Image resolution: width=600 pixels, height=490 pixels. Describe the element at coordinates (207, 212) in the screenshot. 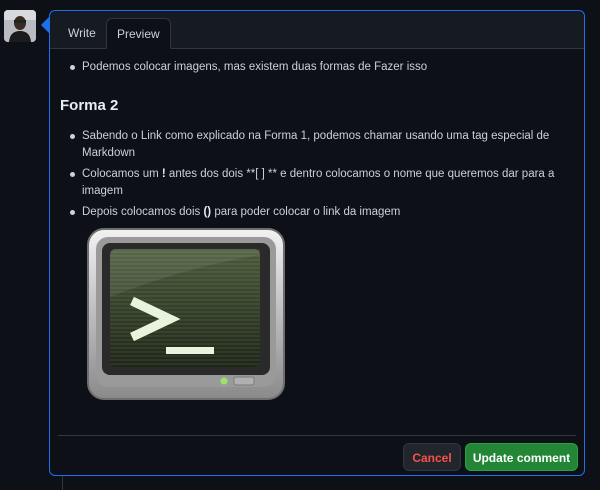

I see `list-item-bold: ()` at that location.